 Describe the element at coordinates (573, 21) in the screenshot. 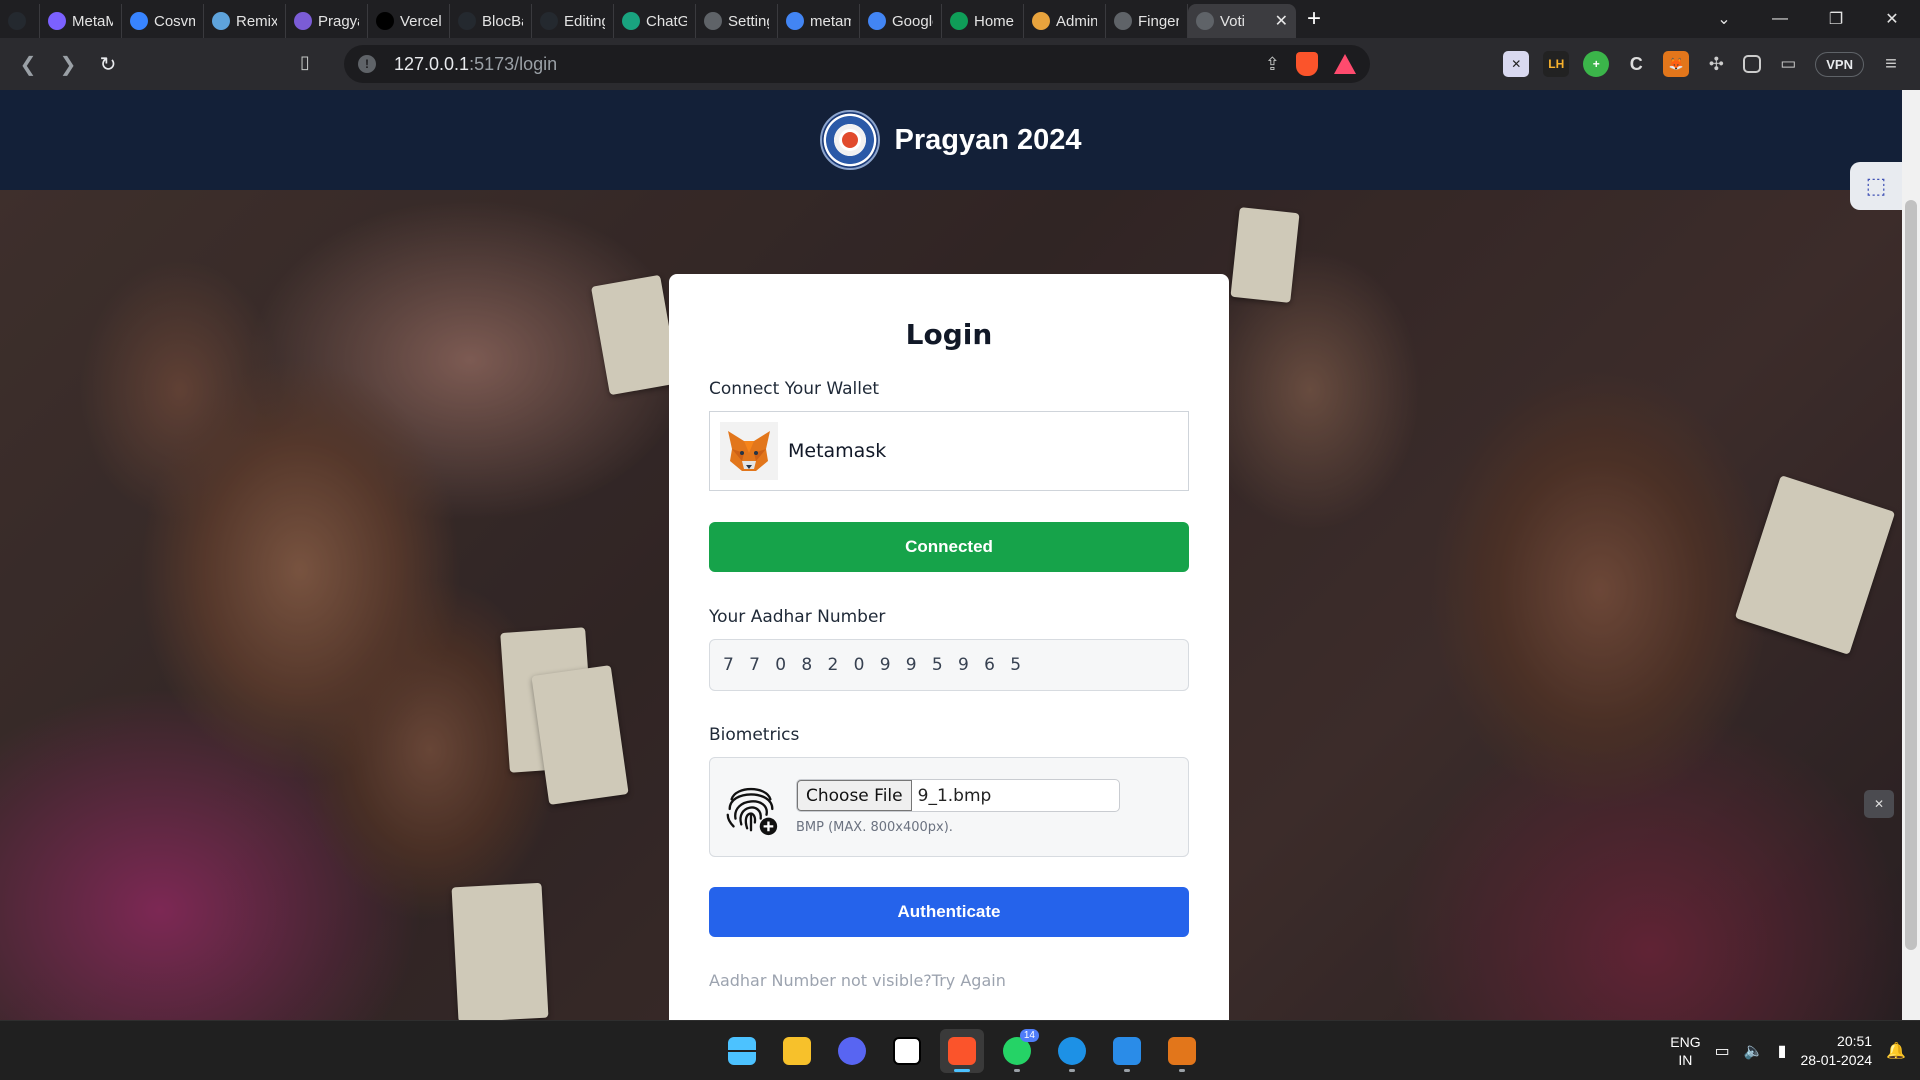

I see `browser-tab: Editing E` at that location.